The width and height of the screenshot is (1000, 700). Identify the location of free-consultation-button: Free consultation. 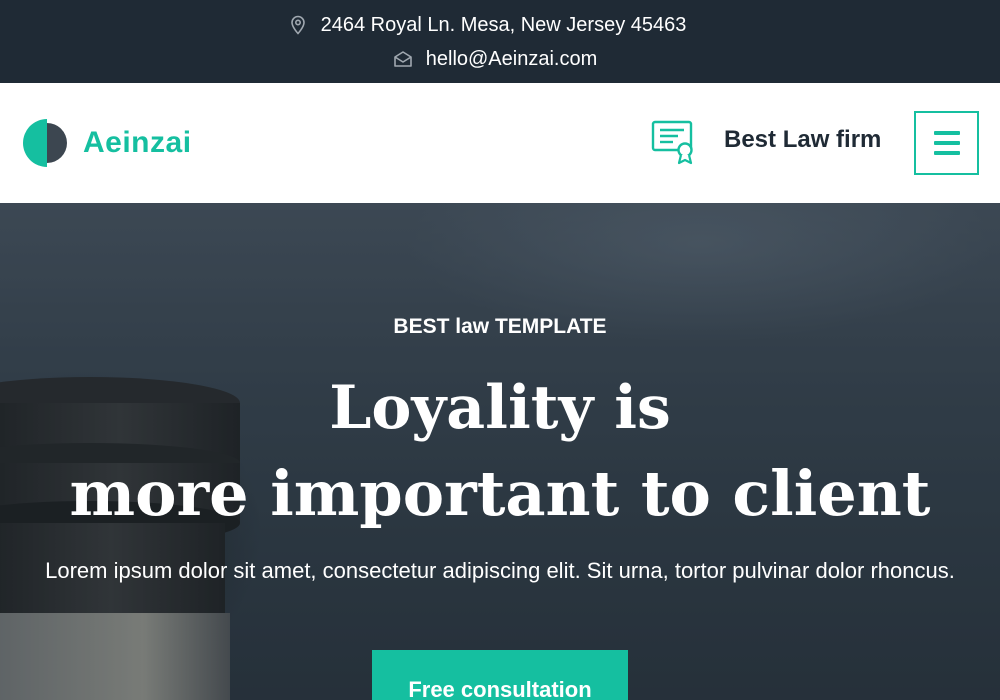
(500, 675).